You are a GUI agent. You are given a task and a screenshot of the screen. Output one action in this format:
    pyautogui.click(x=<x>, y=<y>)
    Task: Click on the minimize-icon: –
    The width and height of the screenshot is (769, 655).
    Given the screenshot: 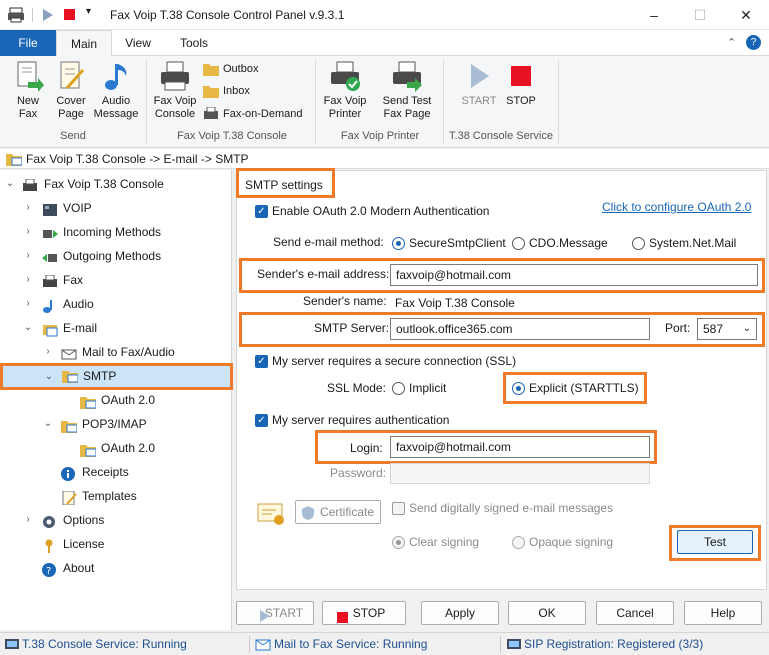 What is the action you would take?
    pyautogui.click(x=654, y=15)
    